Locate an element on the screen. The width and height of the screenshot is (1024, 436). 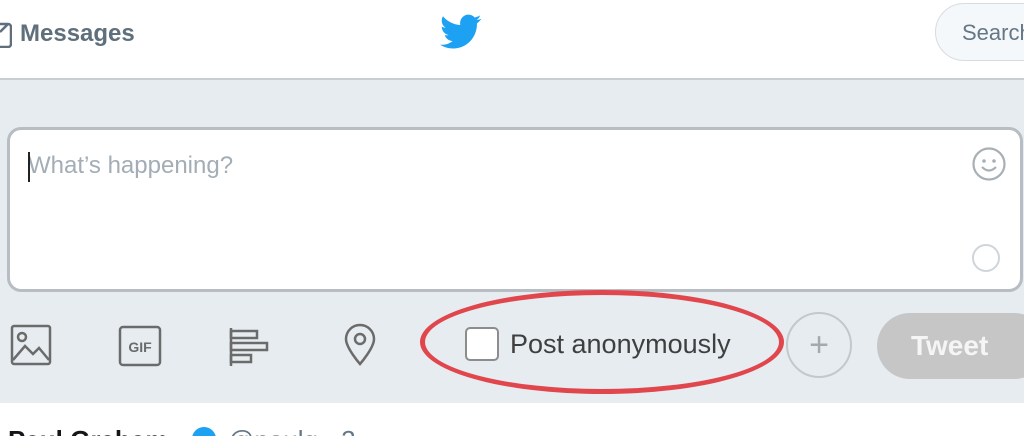
search-input is located at coordinates (993, 33).